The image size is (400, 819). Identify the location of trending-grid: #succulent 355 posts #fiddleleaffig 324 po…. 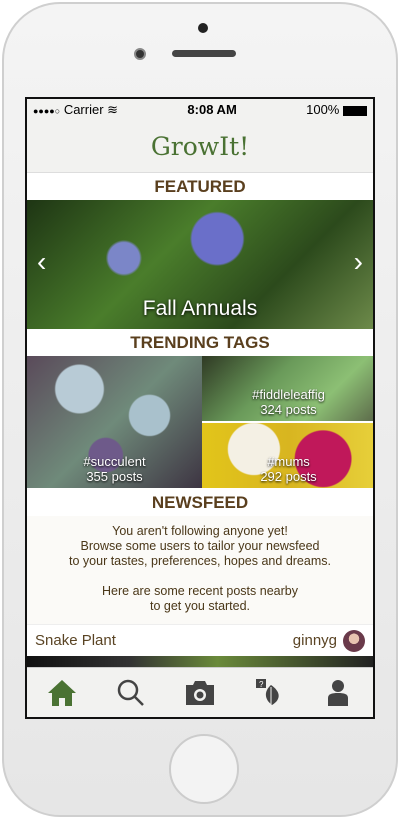
(200, 421).